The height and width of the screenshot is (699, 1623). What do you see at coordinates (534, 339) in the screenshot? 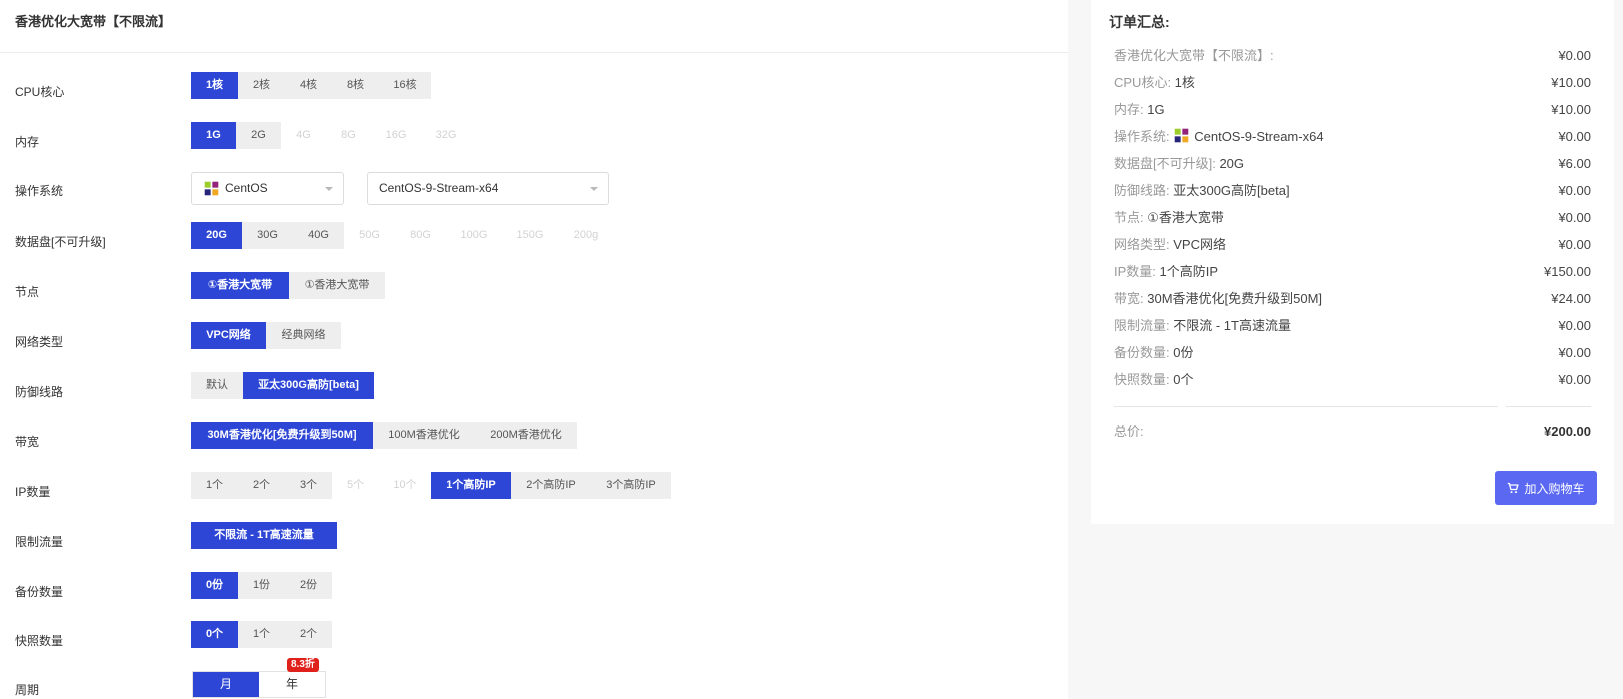
I see `network-row: 网络类型 VPC网络 经典网络` at bounding box center [534, 339].